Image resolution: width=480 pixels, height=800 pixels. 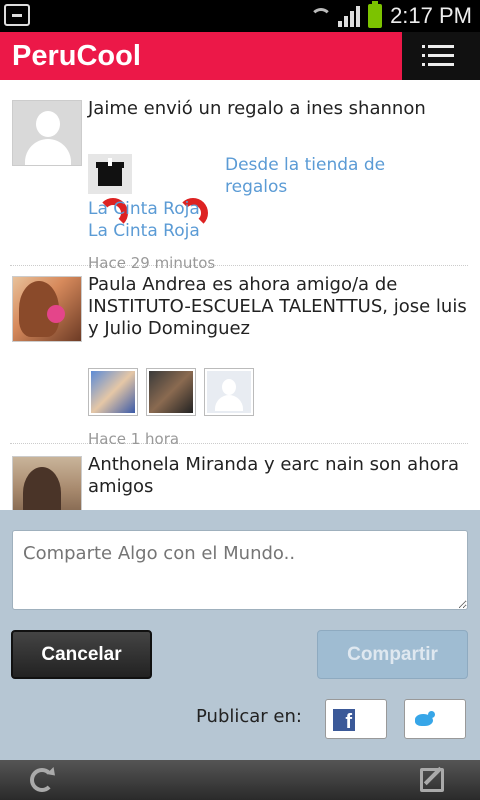 I want to click on publish-label: Publicar en:, so click(x=249, y=716).